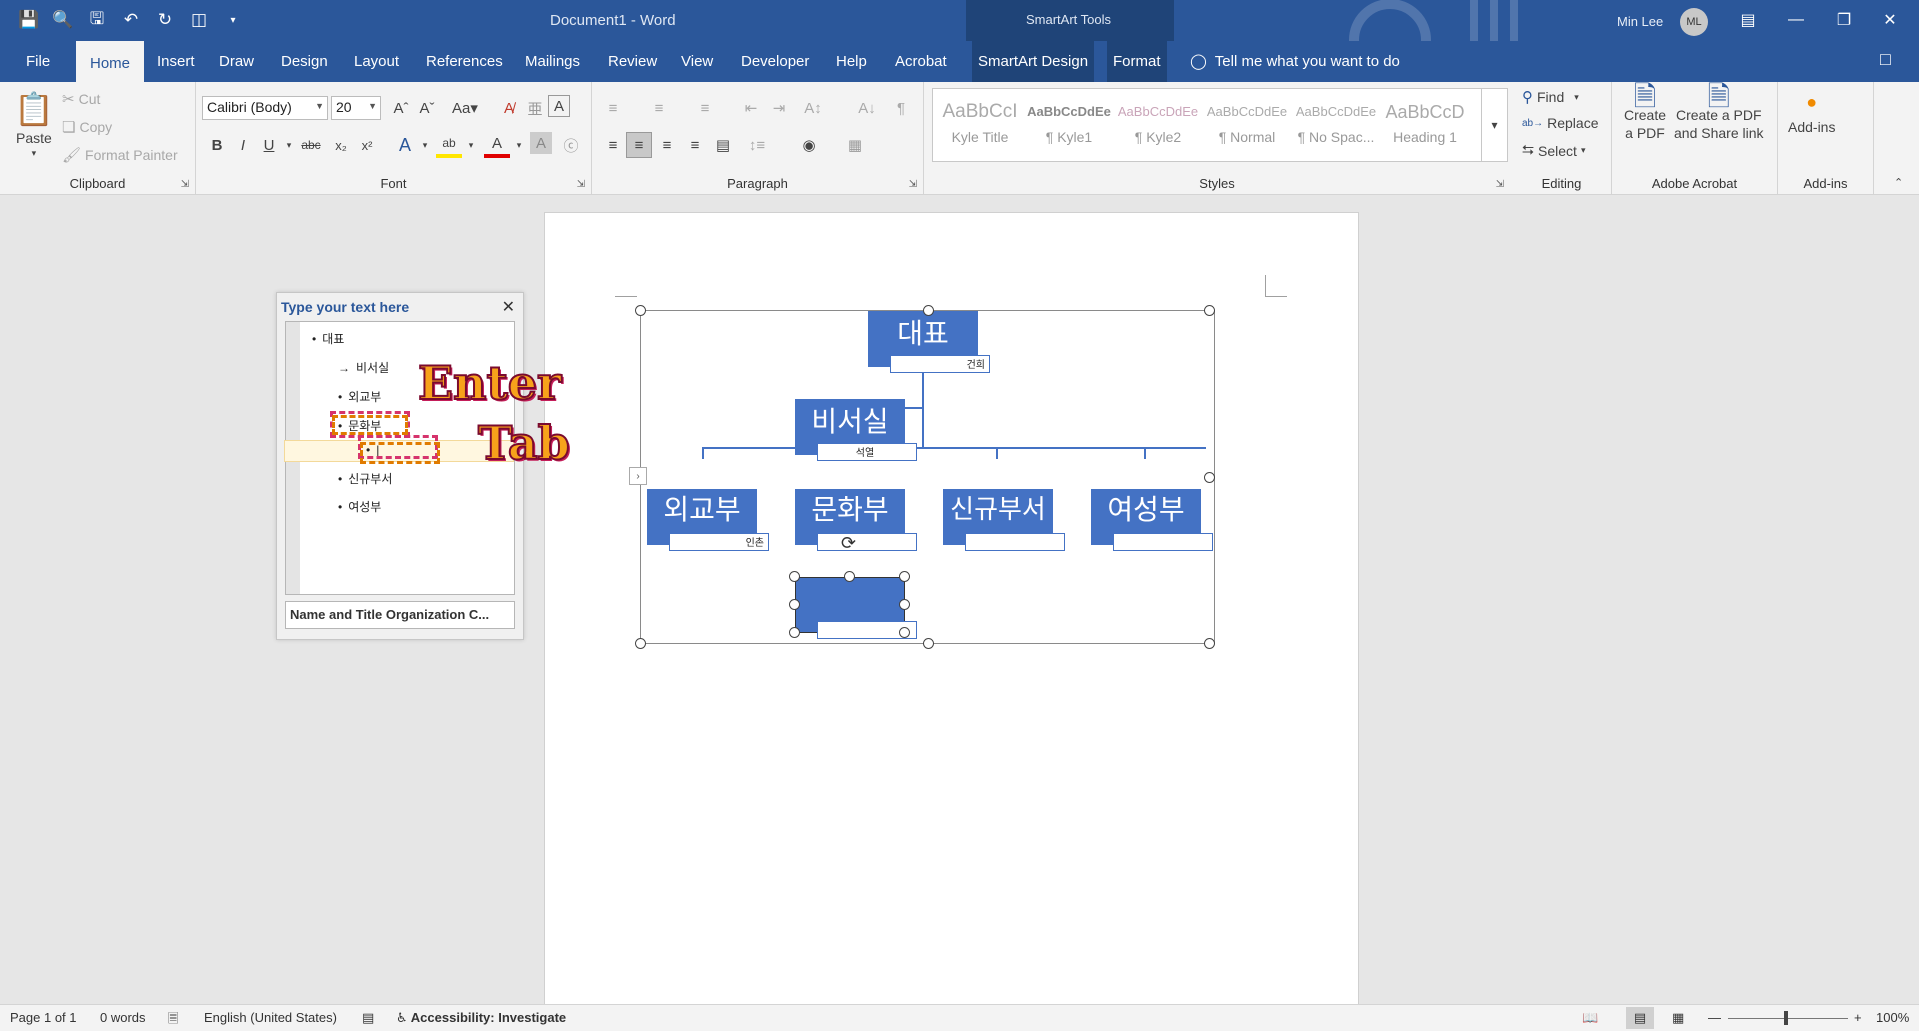 The width and height of the screenshot is (1919, 1031). I want to click on org-subtitle-top: 건희, so click(940, 364).